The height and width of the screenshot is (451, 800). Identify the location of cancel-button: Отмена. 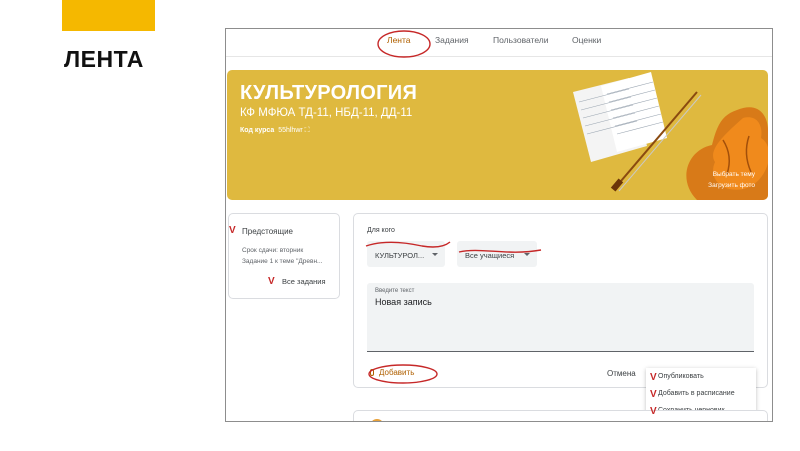
(621, 373).